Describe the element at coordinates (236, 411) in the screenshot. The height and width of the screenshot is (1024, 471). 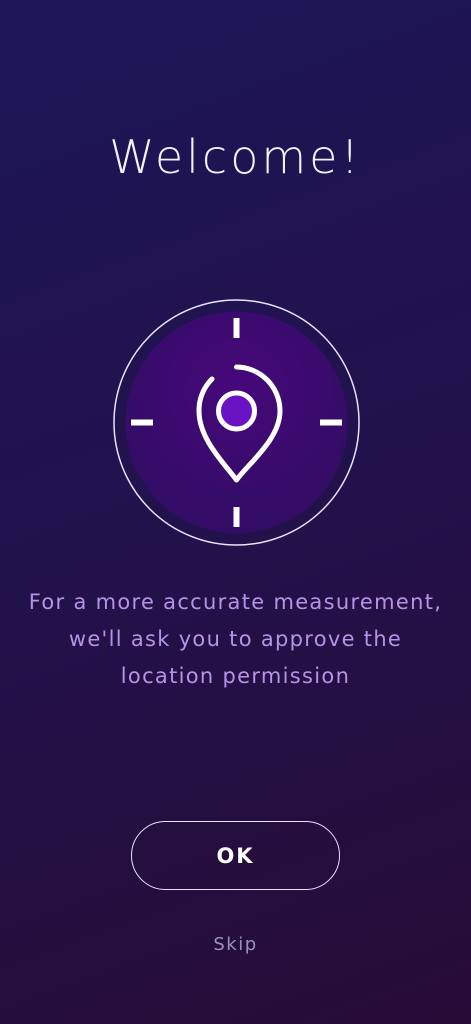
I see `pin-center` at that location.